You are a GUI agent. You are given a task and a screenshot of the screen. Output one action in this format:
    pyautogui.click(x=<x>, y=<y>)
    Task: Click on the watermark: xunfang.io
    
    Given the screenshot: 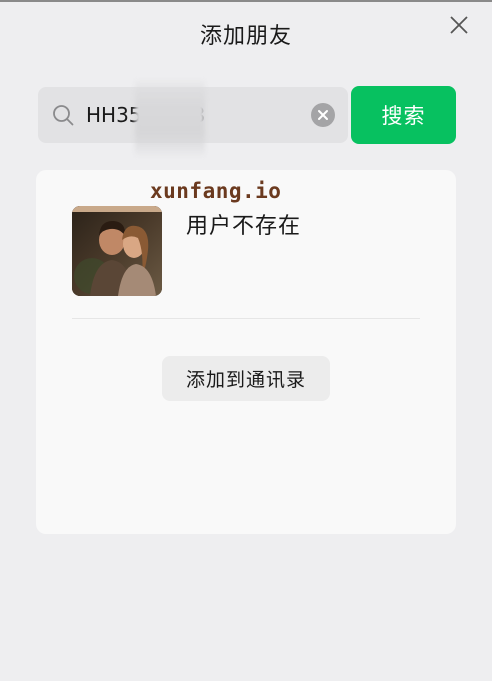 What is the action you would take?
    pyautogui.click(x=216, y=191)
    